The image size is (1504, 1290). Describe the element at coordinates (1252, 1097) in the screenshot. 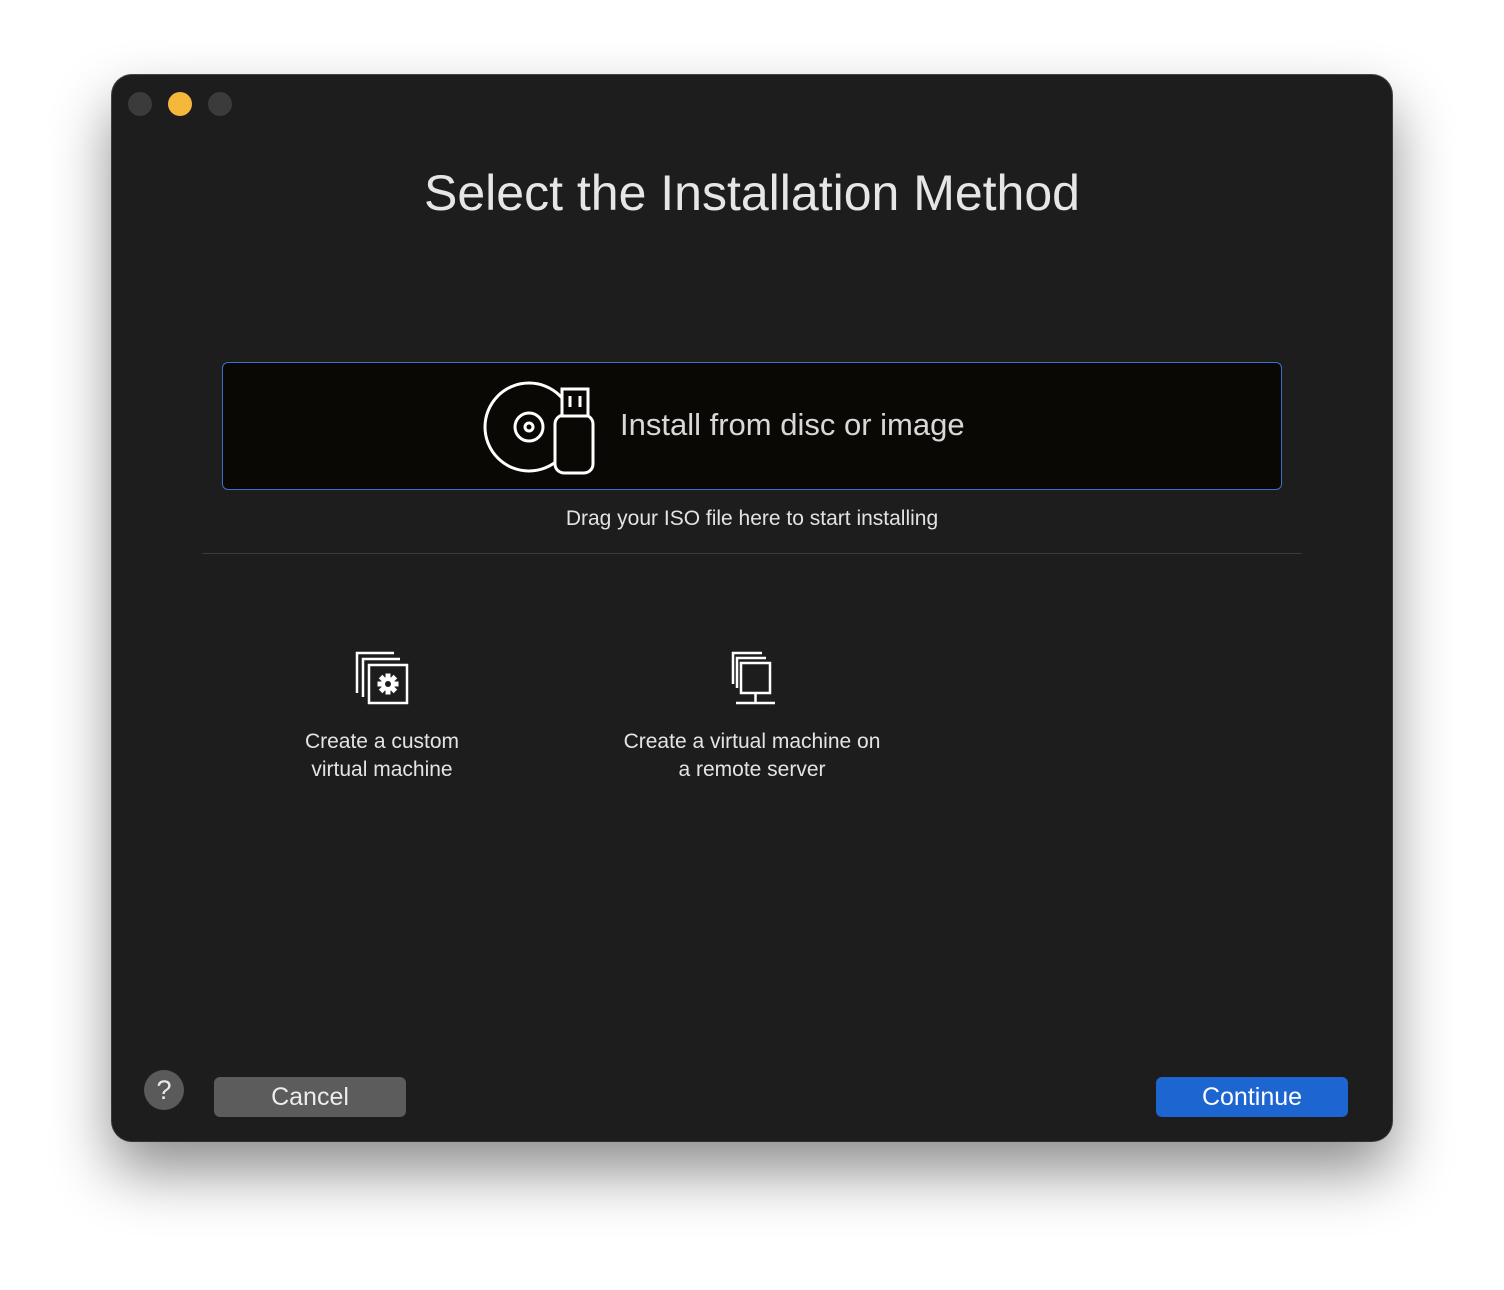

I see `continue-button: Continue` at that location.